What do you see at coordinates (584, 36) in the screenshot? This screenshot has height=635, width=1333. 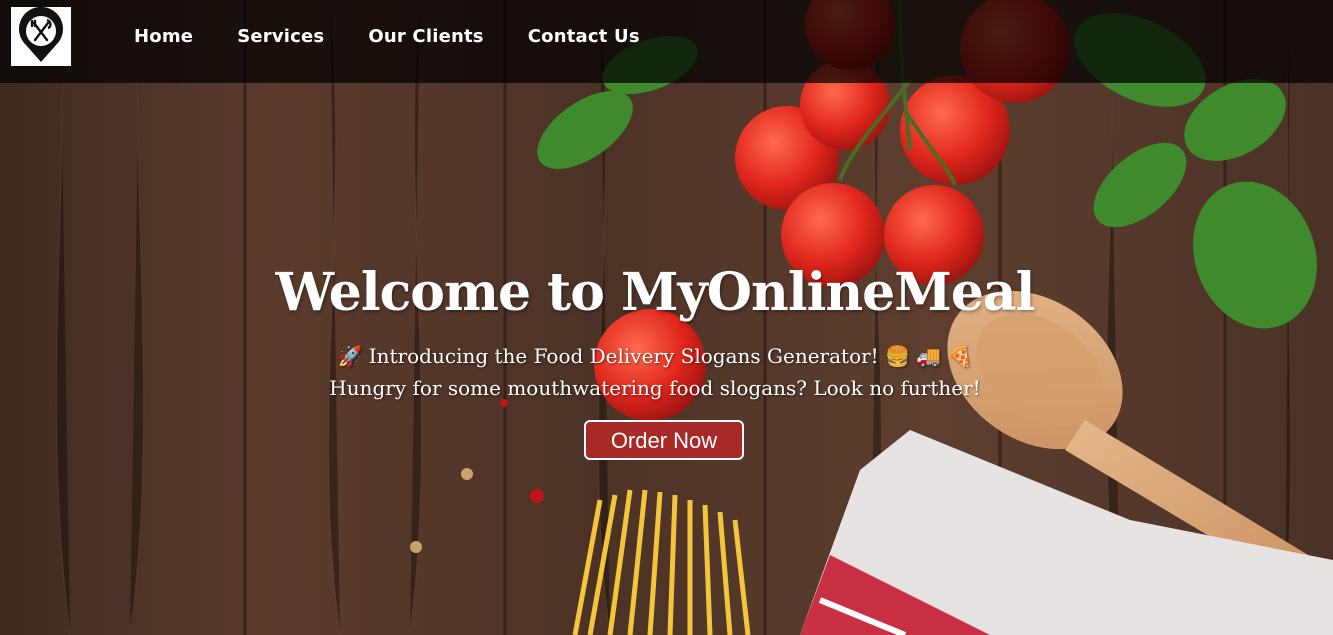 I see `nav-contact-us-link: Contact Us` at bounding box center [584, 36].